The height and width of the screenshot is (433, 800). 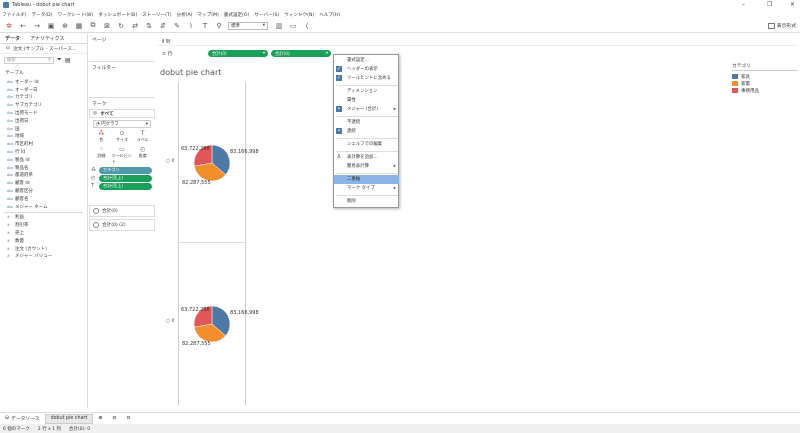 What do you see at coordinates (121, 178) in the screenshot?
I see `sales-angle-pill: ◴ 合計(売上)` at bounding box center [121, 178].